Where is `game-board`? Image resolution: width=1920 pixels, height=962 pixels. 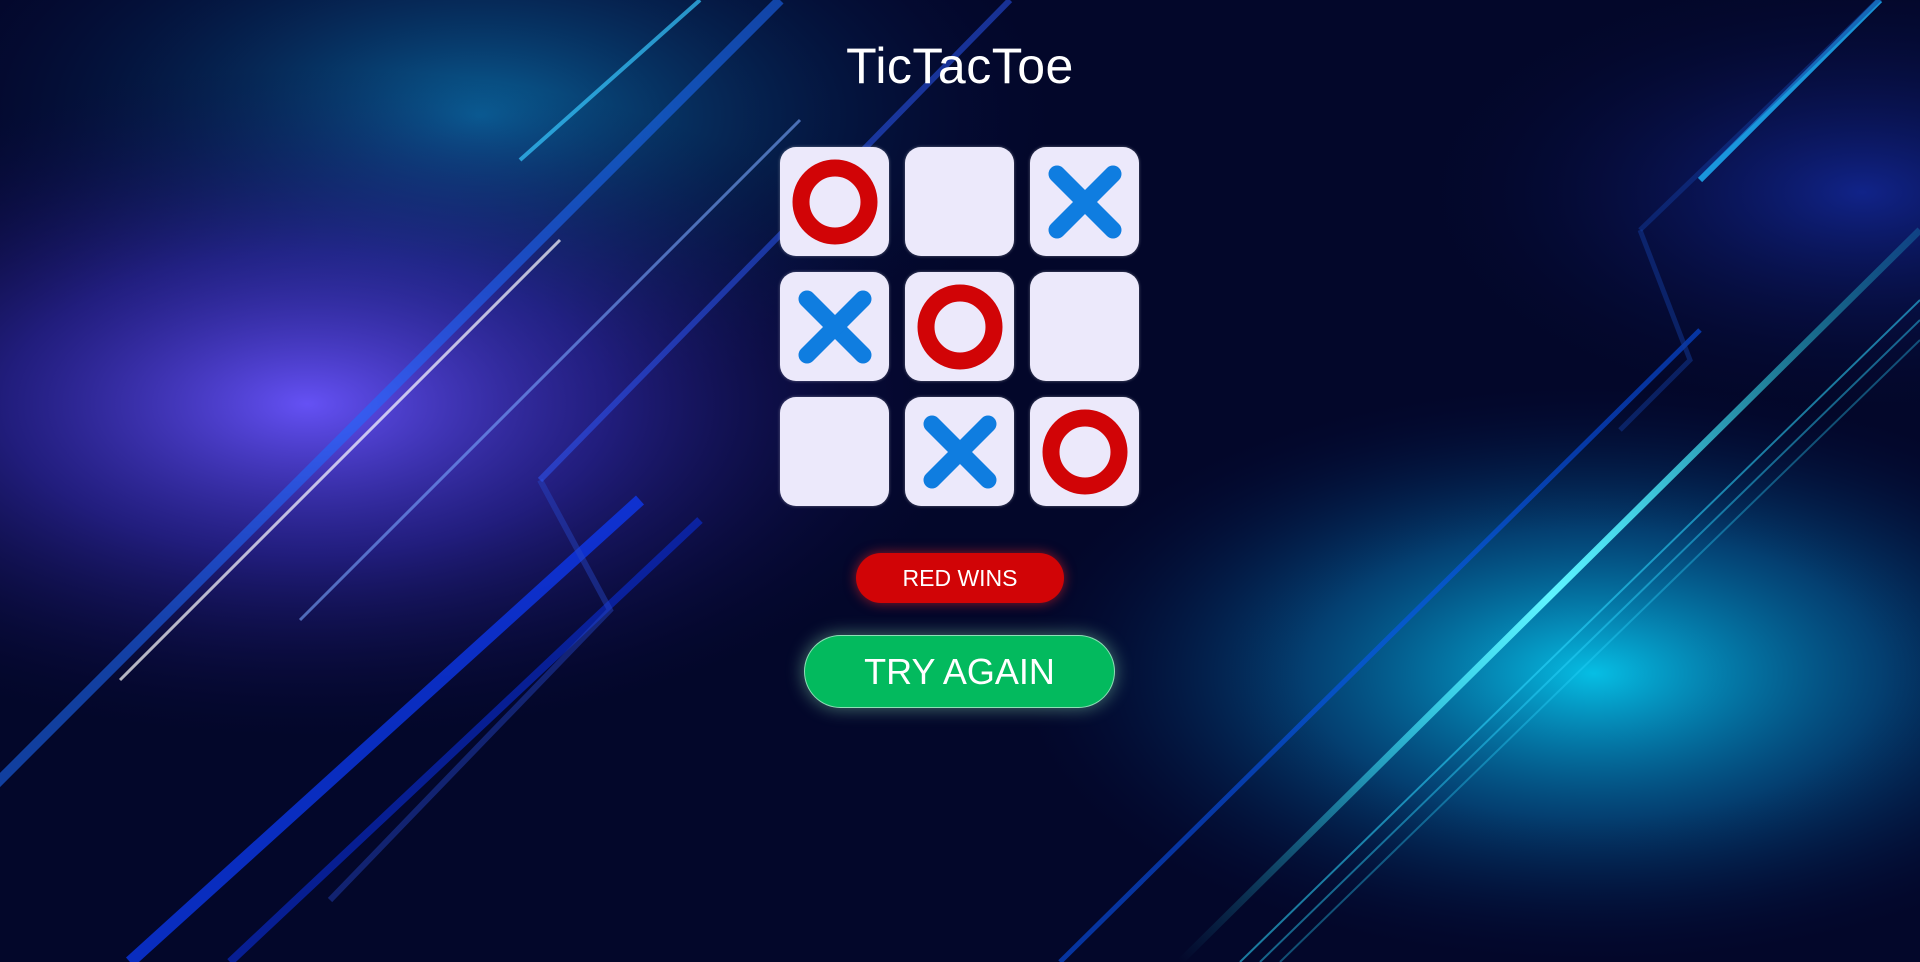
game-board is located at coordinates (960, 327).